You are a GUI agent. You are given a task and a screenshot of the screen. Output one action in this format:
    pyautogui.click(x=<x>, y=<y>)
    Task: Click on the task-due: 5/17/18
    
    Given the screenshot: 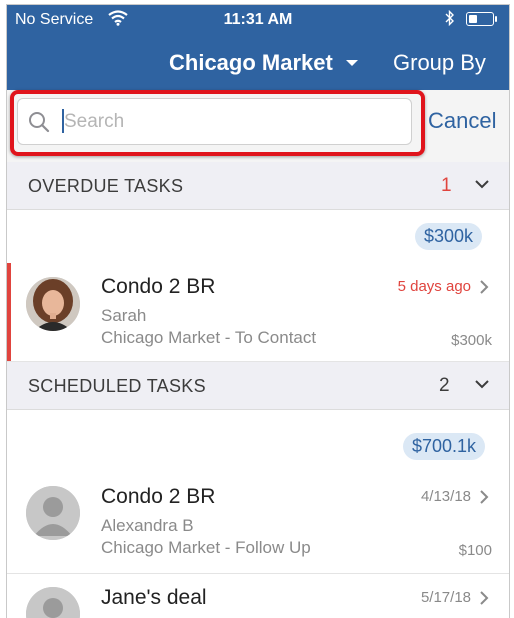 What is the action you would take?
    pyautogui.click(x=445, y=597)
    